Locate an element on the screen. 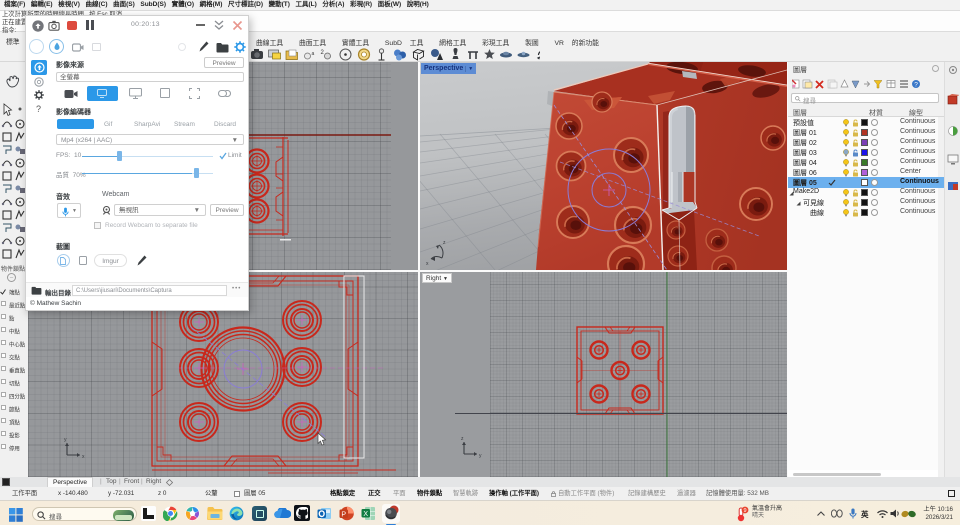 The height and width of the screenshot is (525, 960). svg-text: a is located at coordinates (313, 54).